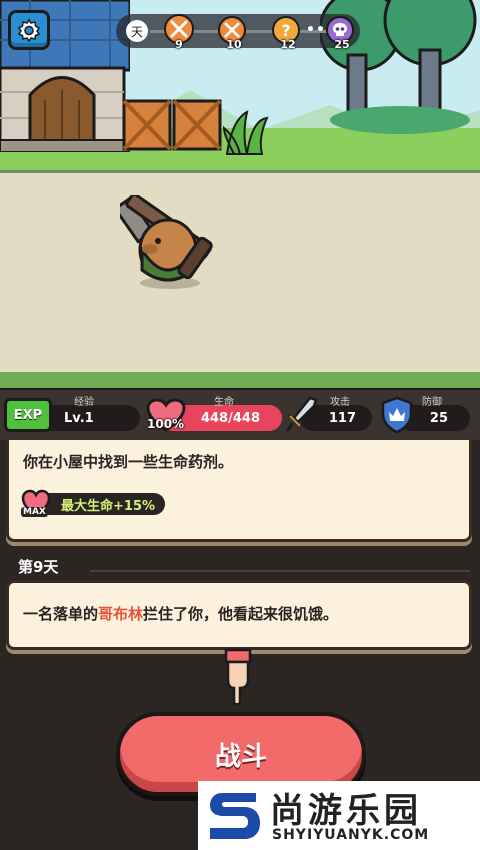  What do you see at coordinates (172, 125) in the screenshot?
I see `wooden-crates` at bounding box center [172, 125].